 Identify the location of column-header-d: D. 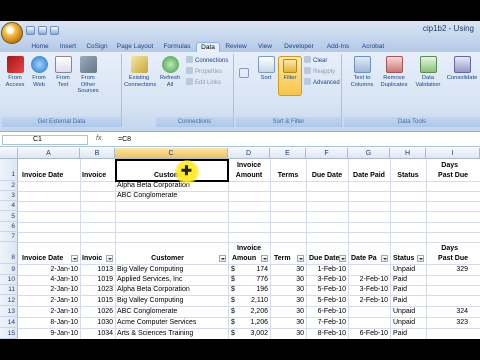
(249, 153).